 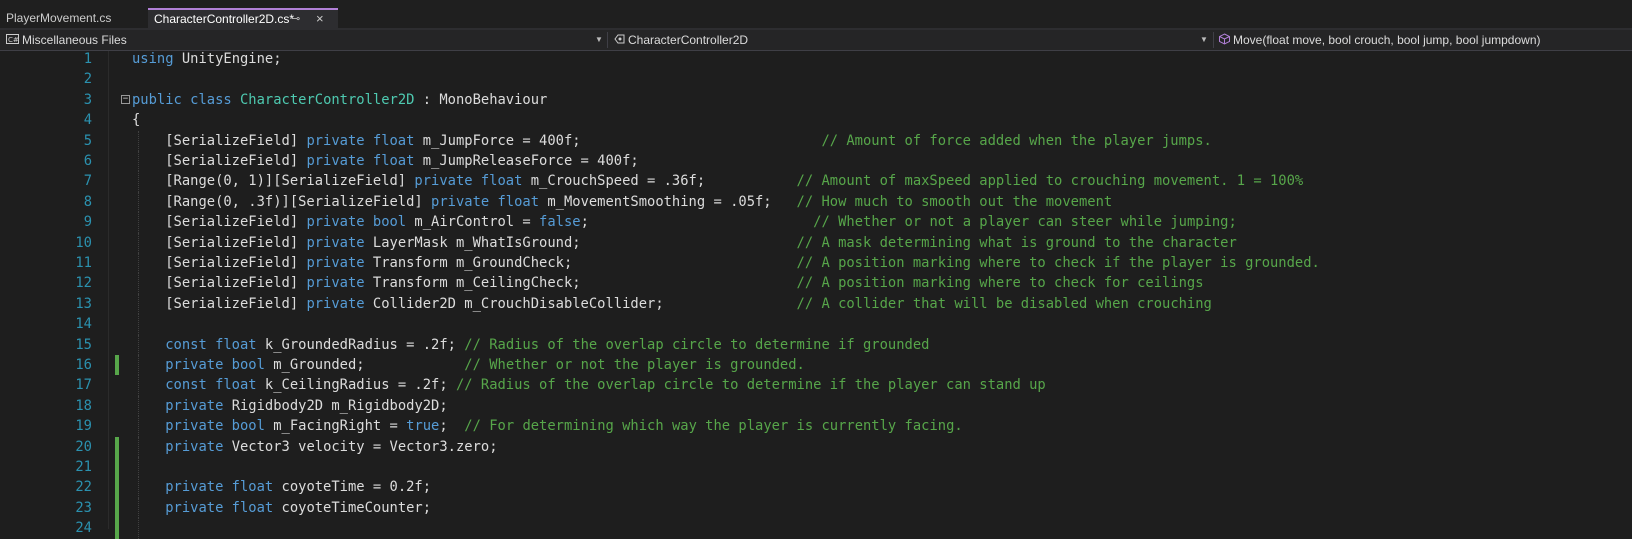 I want to click on line-number: 1, so click(x=87, y=59).